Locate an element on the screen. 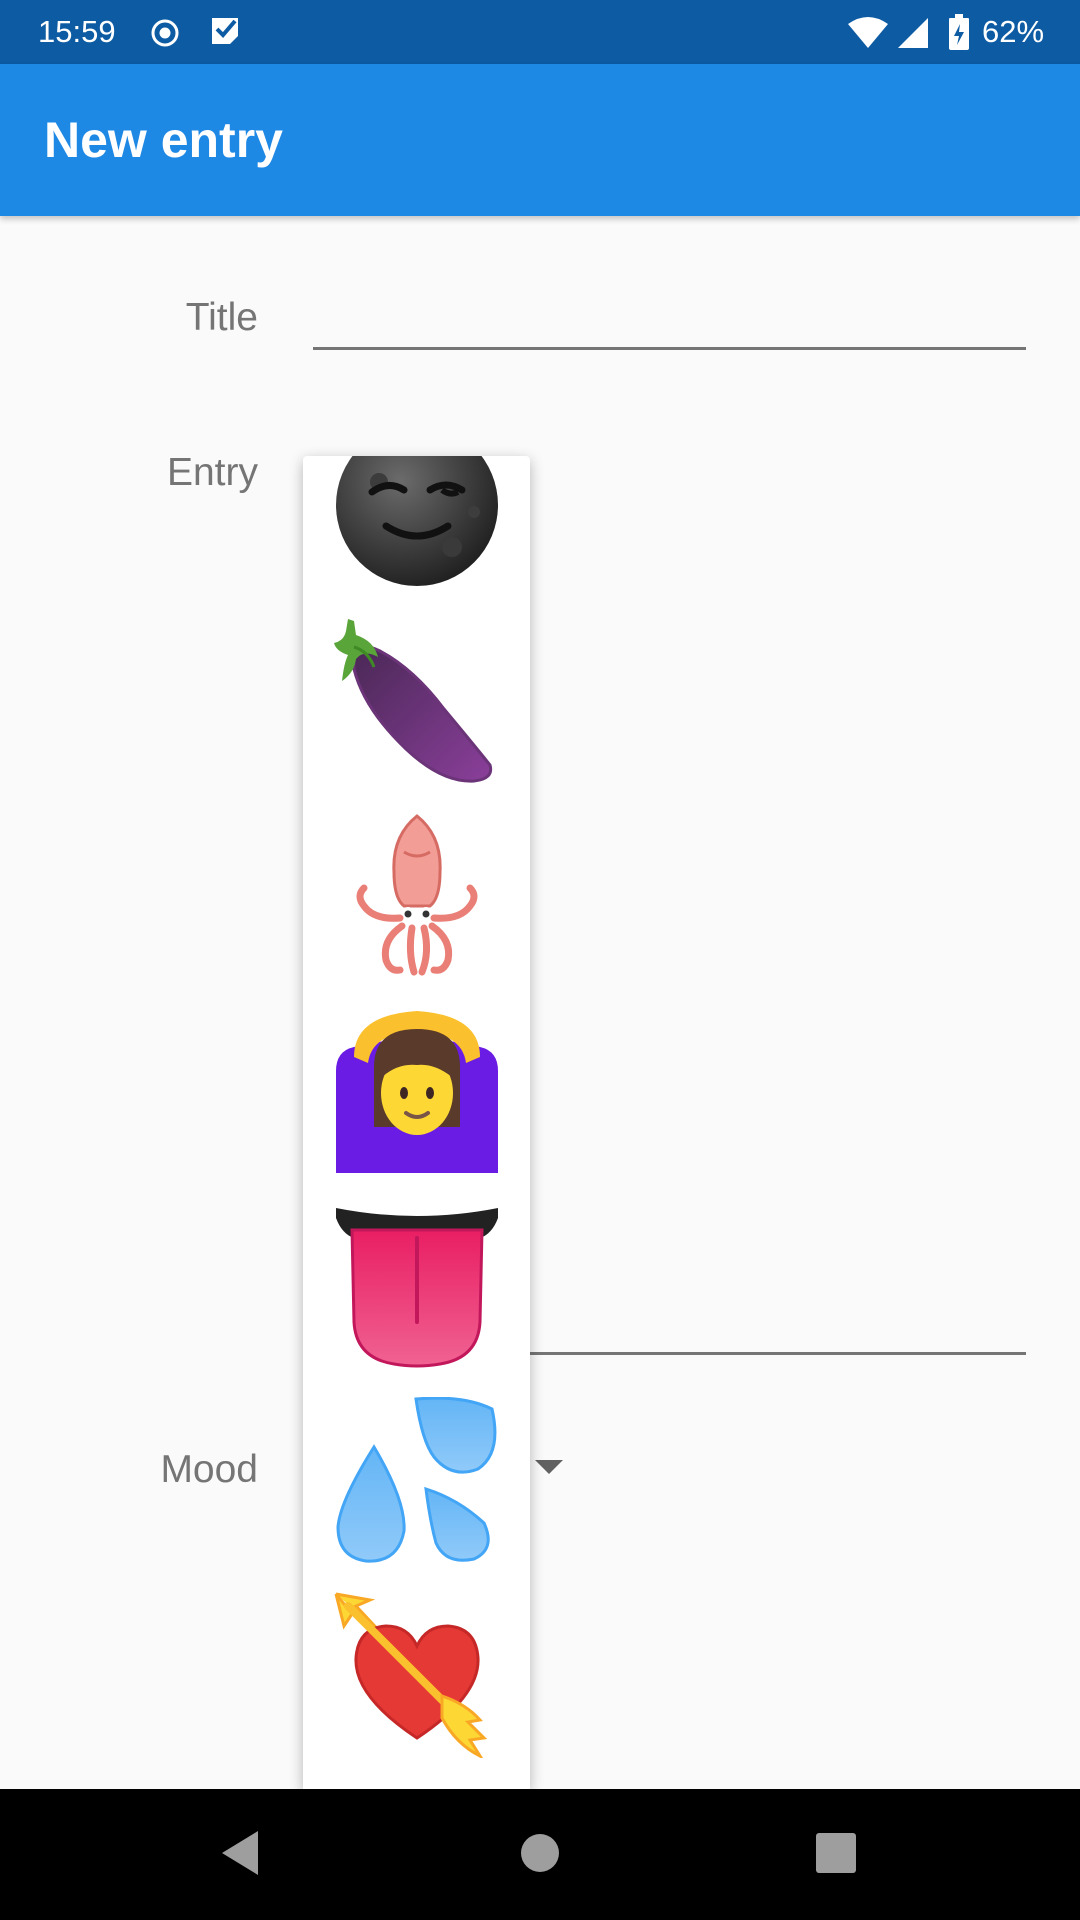 The height and width of the screenshot is (1920, 1080). recents-icon is located at coordinates (836, 1855).